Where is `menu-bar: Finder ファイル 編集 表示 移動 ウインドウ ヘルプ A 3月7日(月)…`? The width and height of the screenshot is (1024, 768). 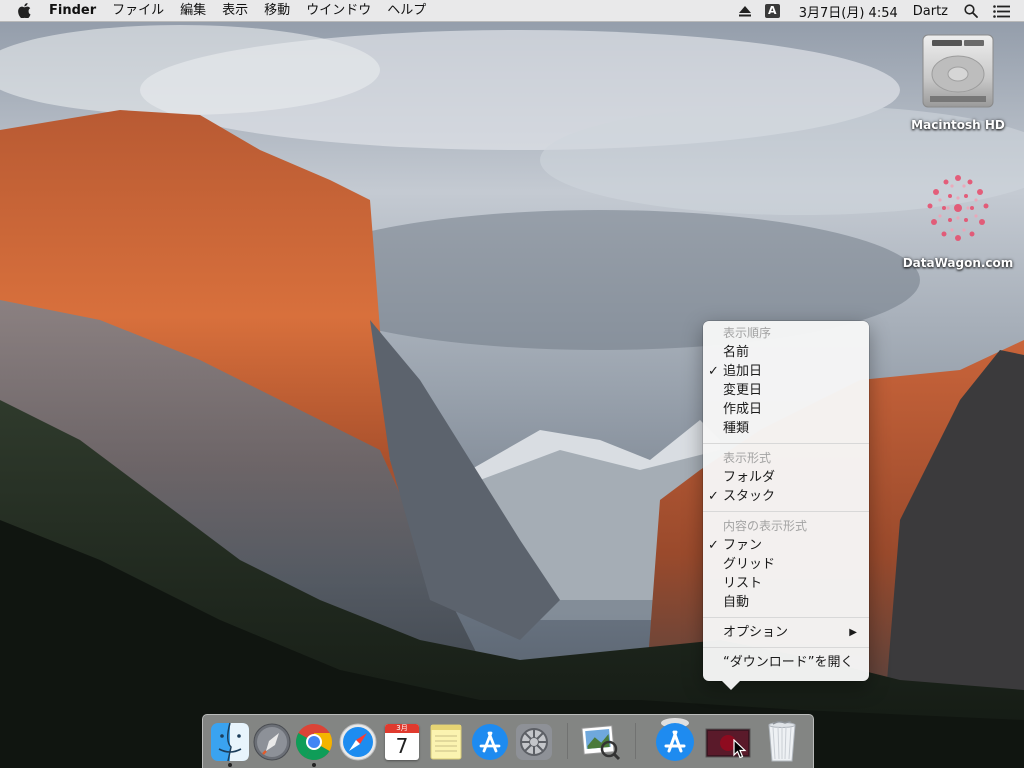 menu-bar: Finder ファイル 編集 表示 移動 ウインドウ ヘルプ A 3月7日(月)… is located at coordinates (512, 11).